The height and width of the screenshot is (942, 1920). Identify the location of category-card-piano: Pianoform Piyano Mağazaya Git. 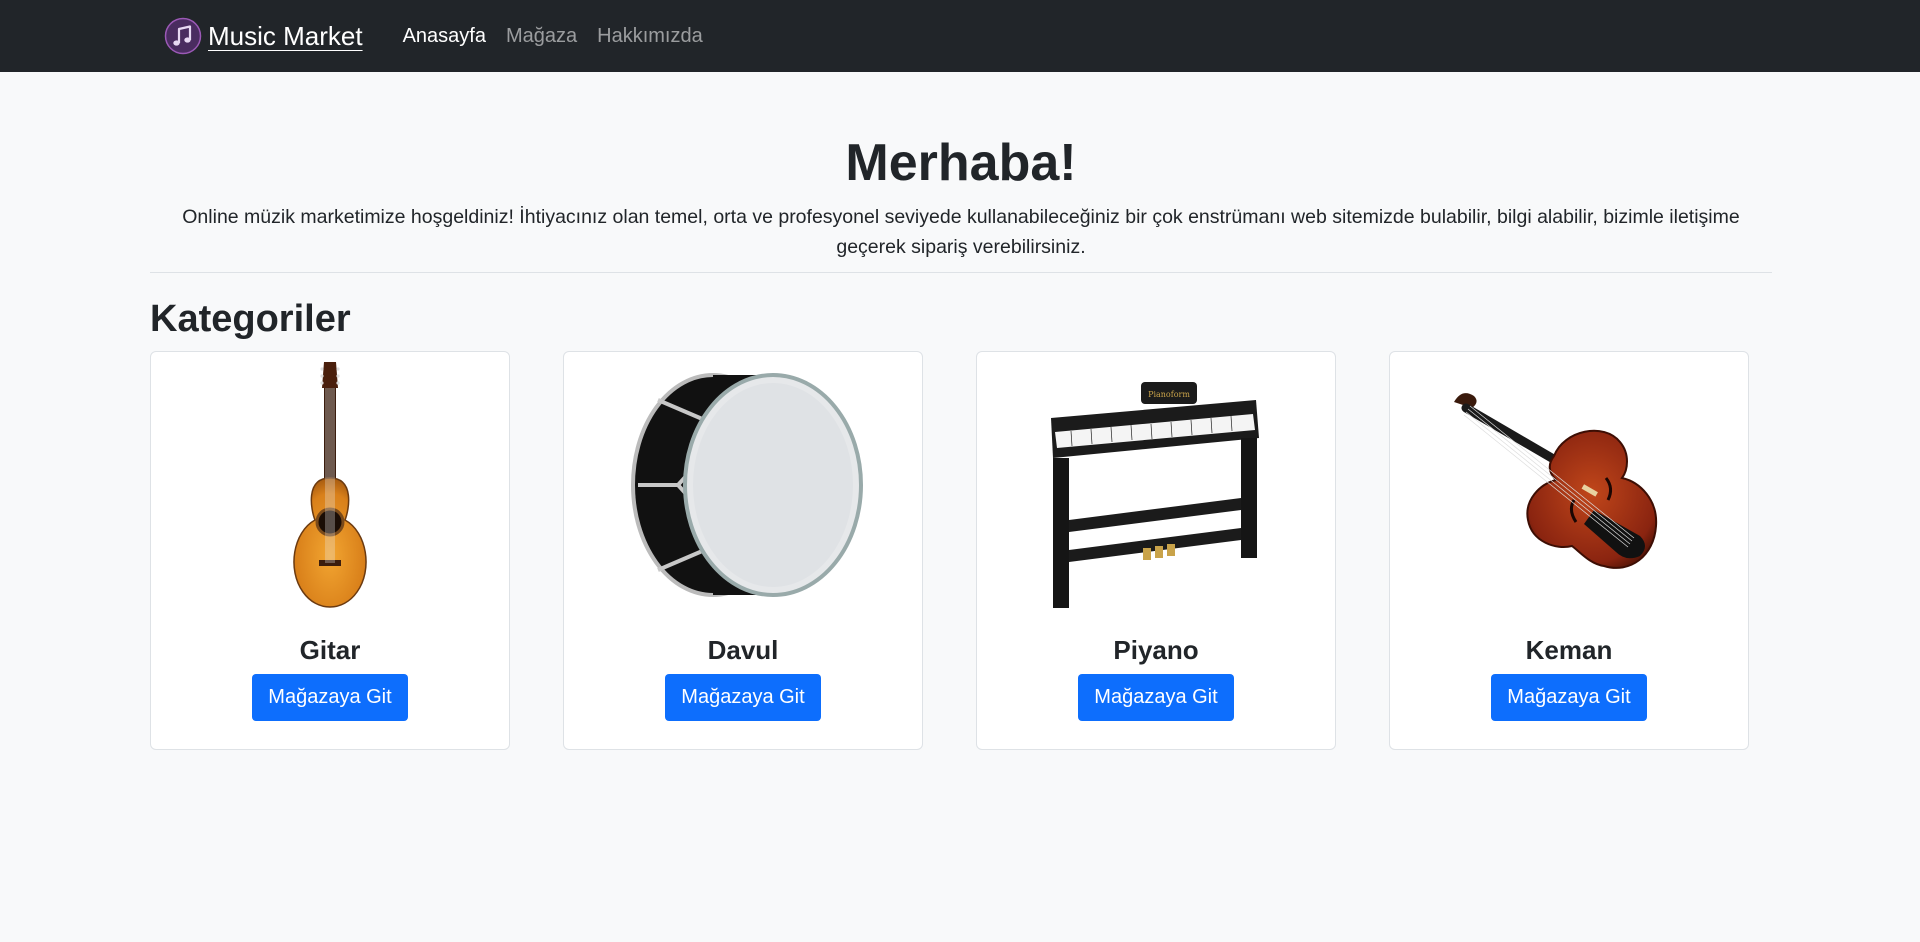
(1156, 550).